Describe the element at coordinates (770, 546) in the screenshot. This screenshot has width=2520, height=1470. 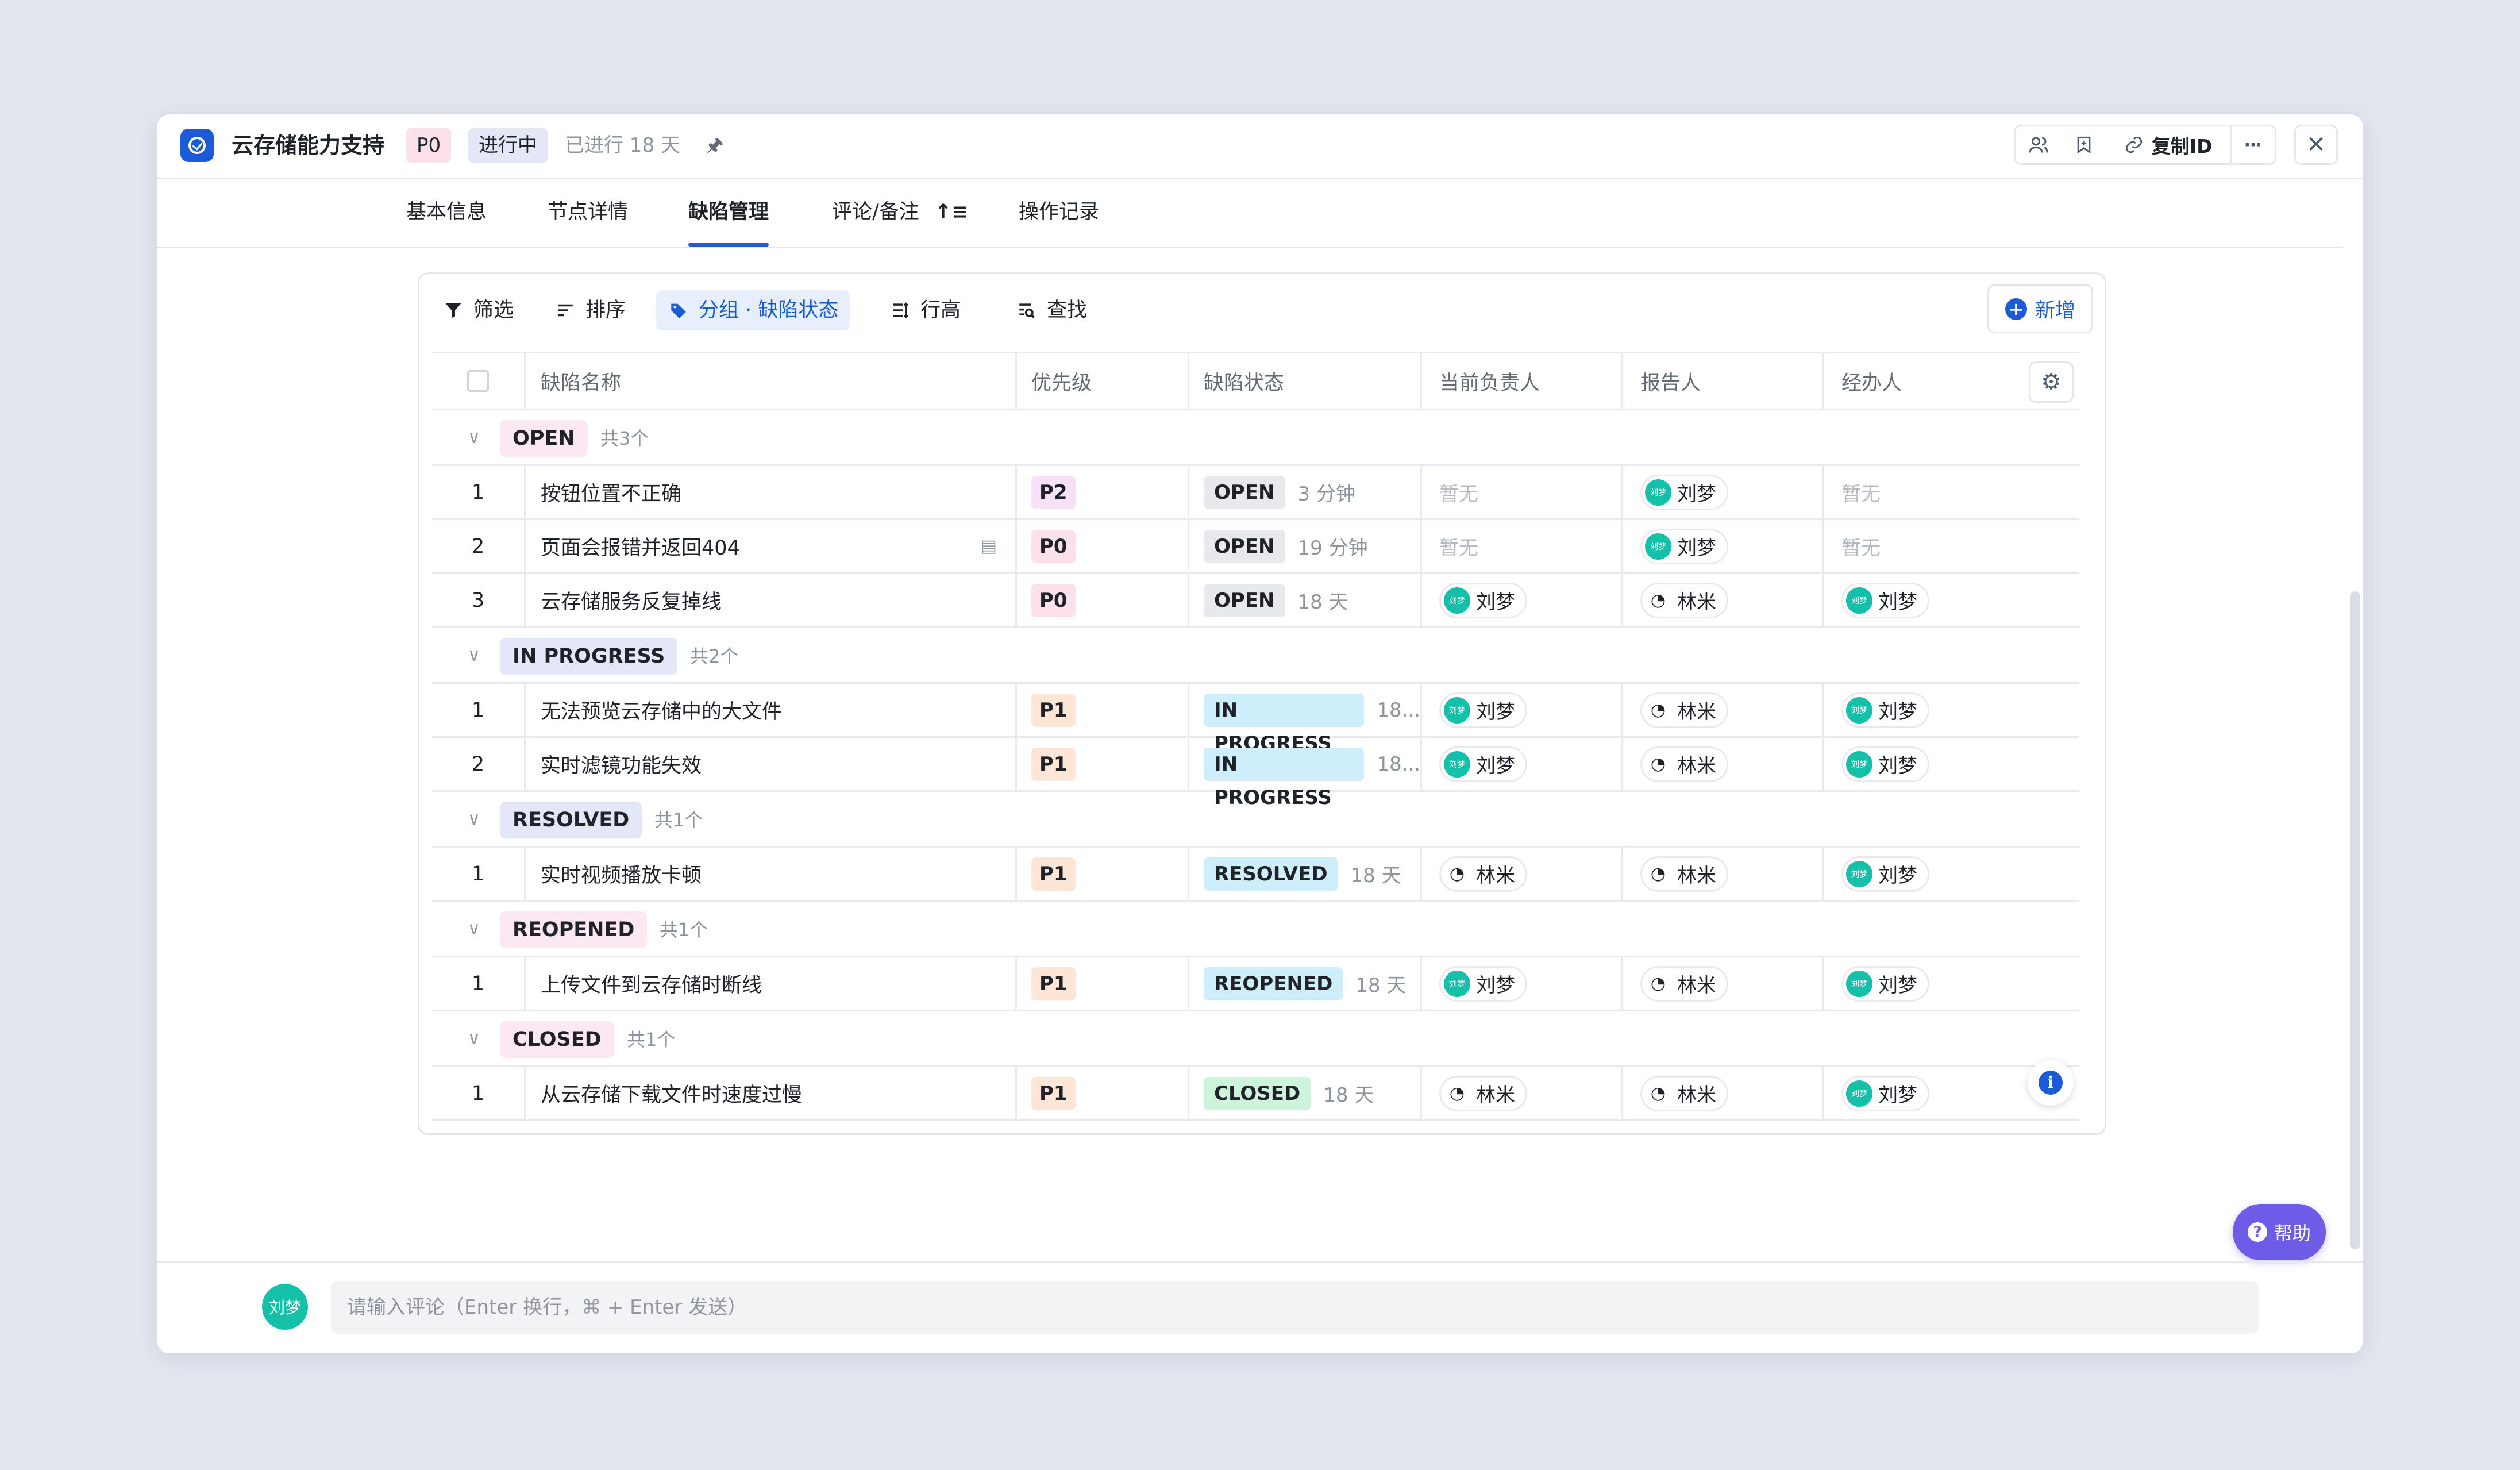
I see `defect-name-cell: 页面会报错并返回404 ▤` at that location.